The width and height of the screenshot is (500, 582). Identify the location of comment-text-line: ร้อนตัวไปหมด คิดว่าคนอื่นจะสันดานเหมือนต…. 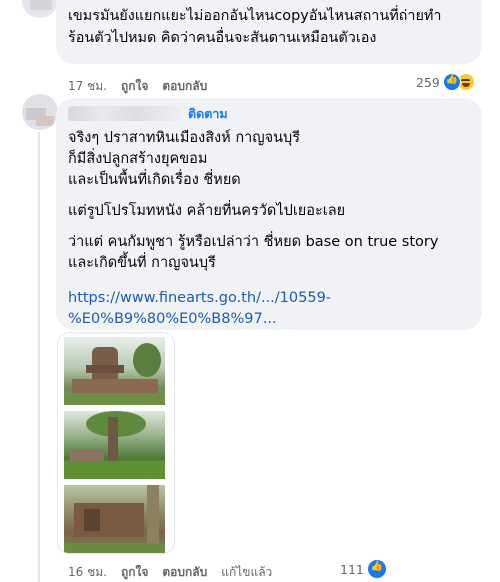
(222, 38).